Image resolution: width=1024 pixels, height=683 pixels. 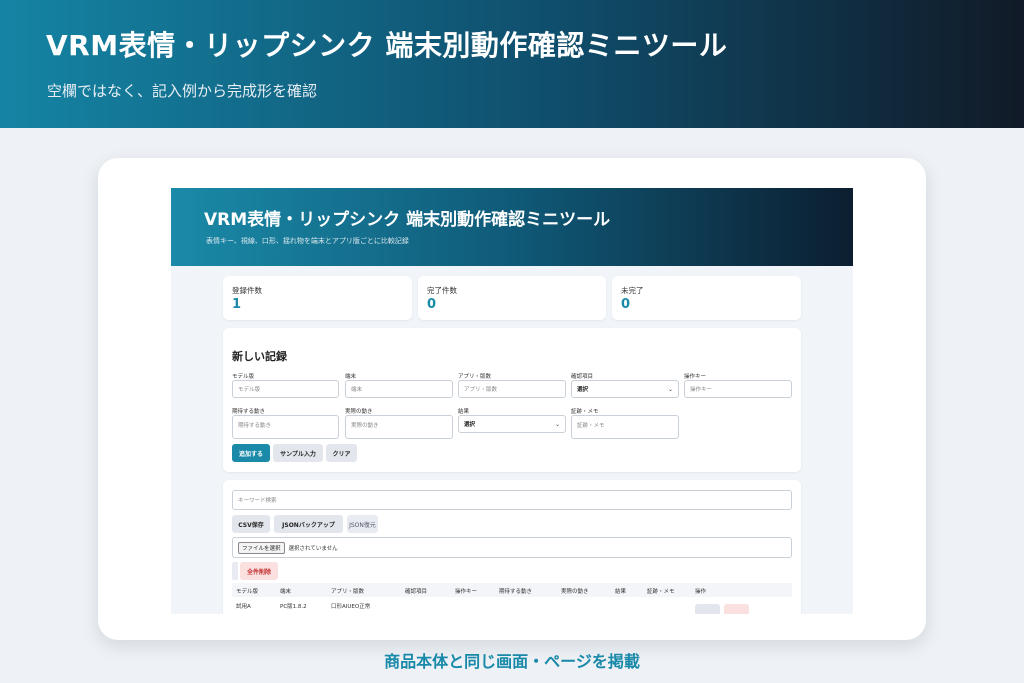 What do you see at coordinates (359, 412) in the screenshot?
I see `actual-label: 実際の動き` at bounding box center [359, 412].